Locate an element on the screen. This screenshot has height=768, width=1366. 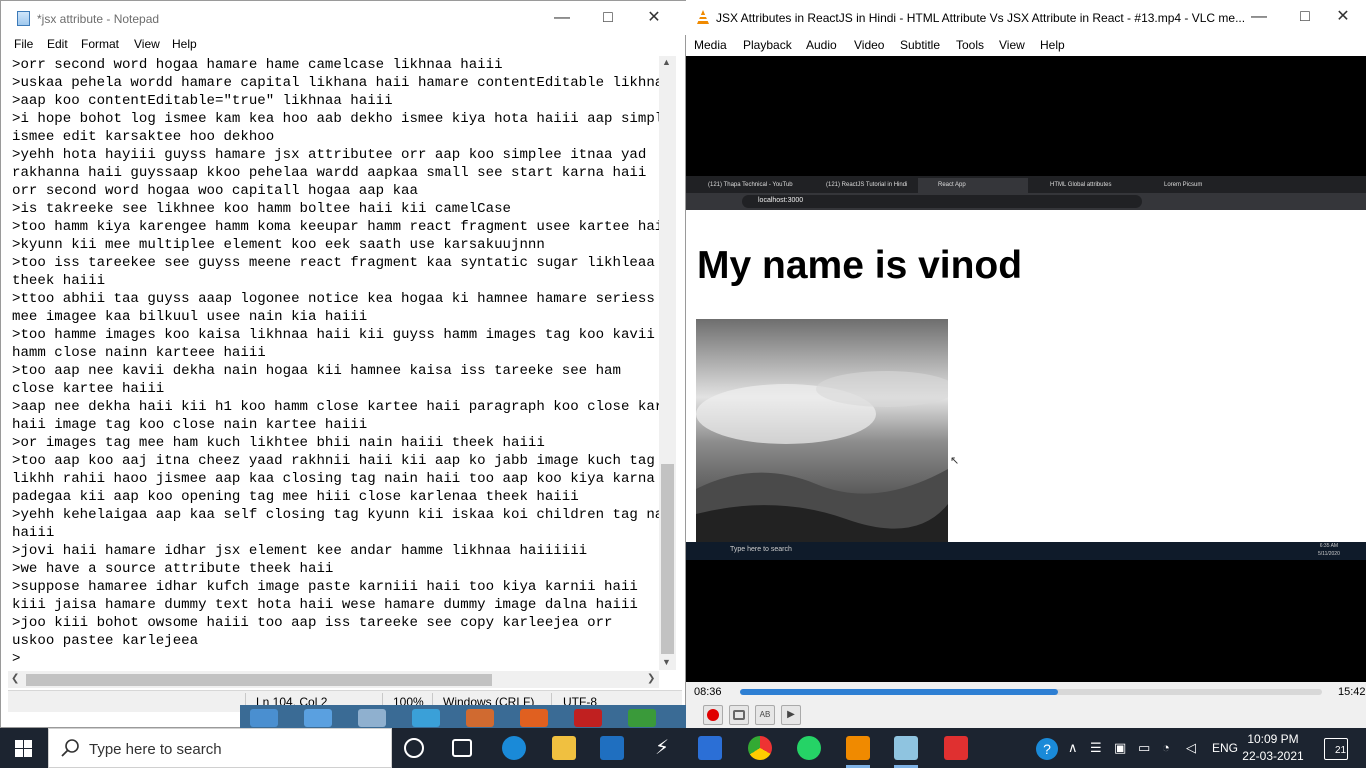
notepad-title: *jsx attribute - Notepad is located at coordinates (98, 19).